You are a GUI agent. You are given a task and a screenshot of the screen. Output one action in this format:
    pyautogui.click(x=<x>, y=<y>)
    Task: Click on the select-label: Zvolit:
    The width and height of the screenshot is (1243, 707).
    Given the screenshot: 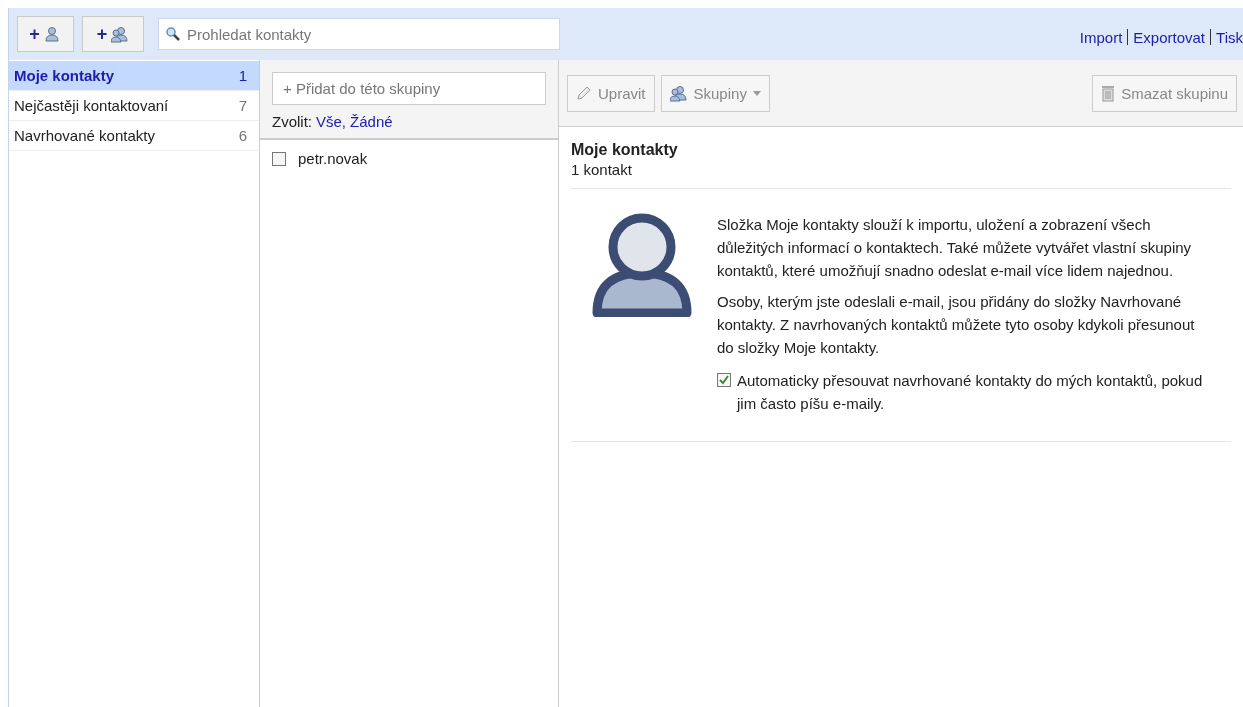 What is the action you would take?
    pyautogui.click(x=292, y=121)
    